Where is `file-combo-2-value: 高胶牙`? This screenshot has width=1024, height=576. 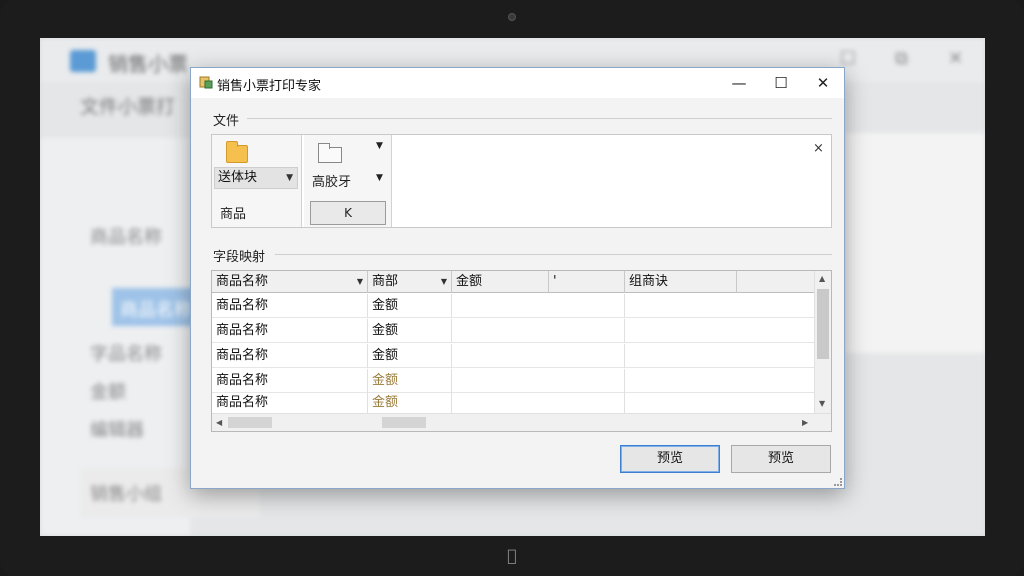 file-combo-2-value: 高胶牙 is located at coordinates (331, 180).